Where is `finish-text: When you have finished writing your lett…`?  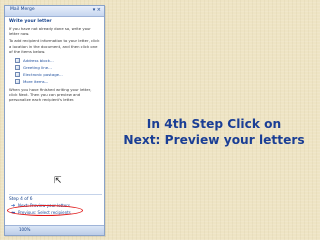 finish-text: When you have finished writing your lett… is located at coordinates (50, 95).